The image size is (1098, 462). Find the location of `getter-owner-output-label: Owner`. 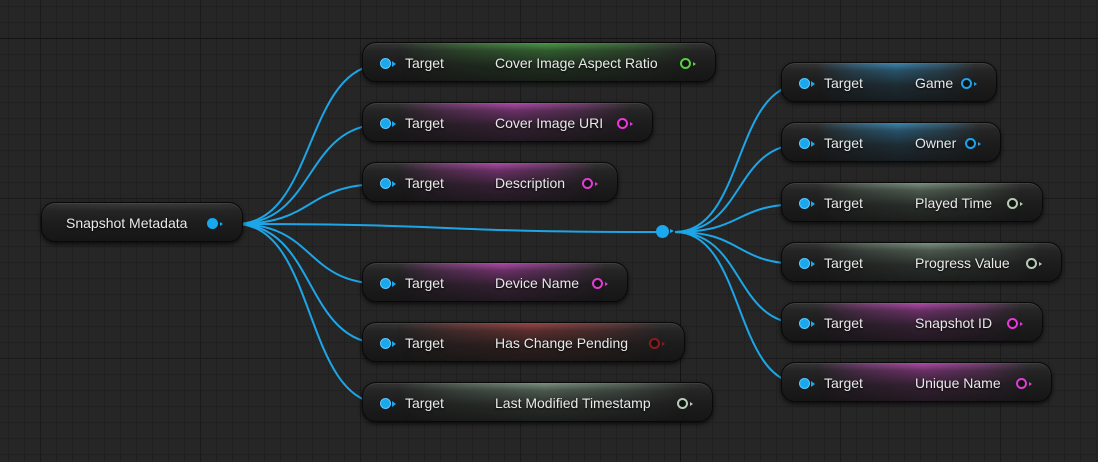

getter-owner-output-label: Owner is located at coordinates (936, 143).